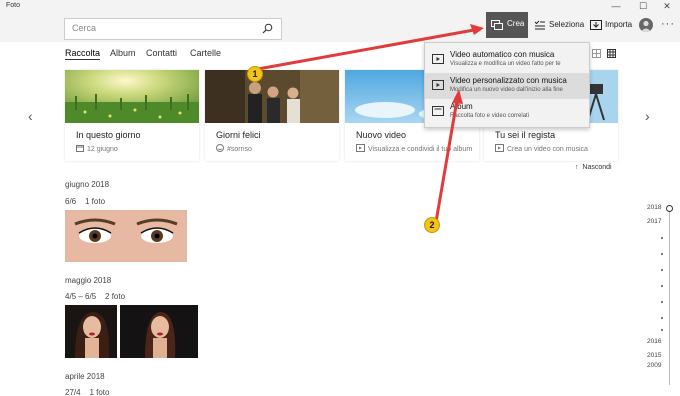  What do you see at coordinates (255, 74) in the screenshot?
I see `step-badge-1: 1` at bounding box center [255, 74].